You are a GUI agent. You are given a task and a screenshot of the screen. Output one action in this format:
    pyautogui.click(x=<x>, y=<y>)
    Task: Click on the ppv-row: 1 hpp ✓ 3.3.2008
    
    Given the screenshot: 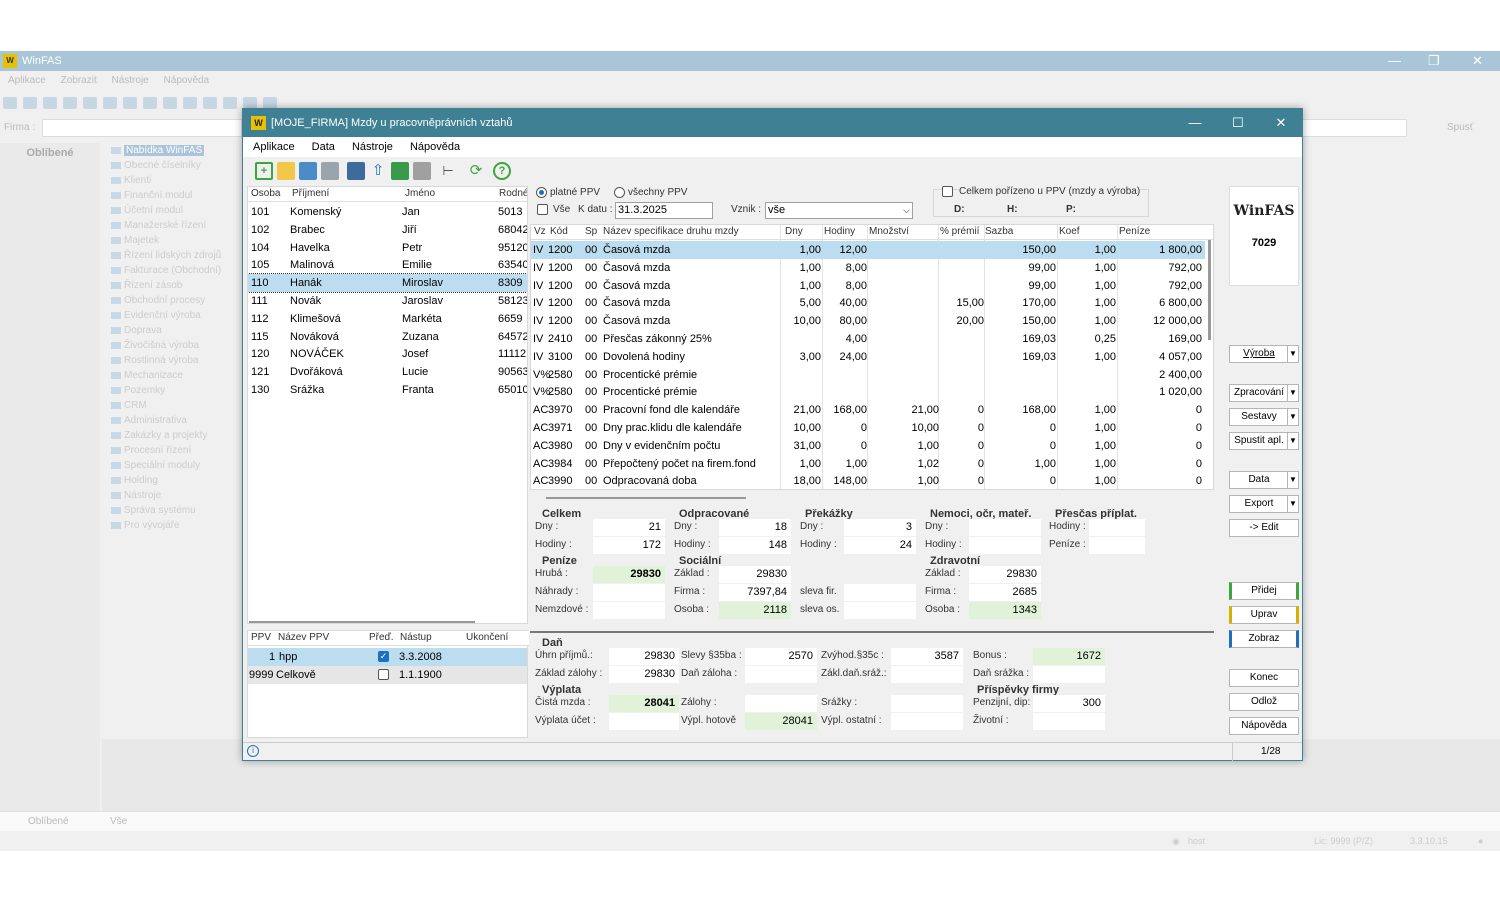 What is the action you would take?
    pyautogui.click(x=387, y=657)
    